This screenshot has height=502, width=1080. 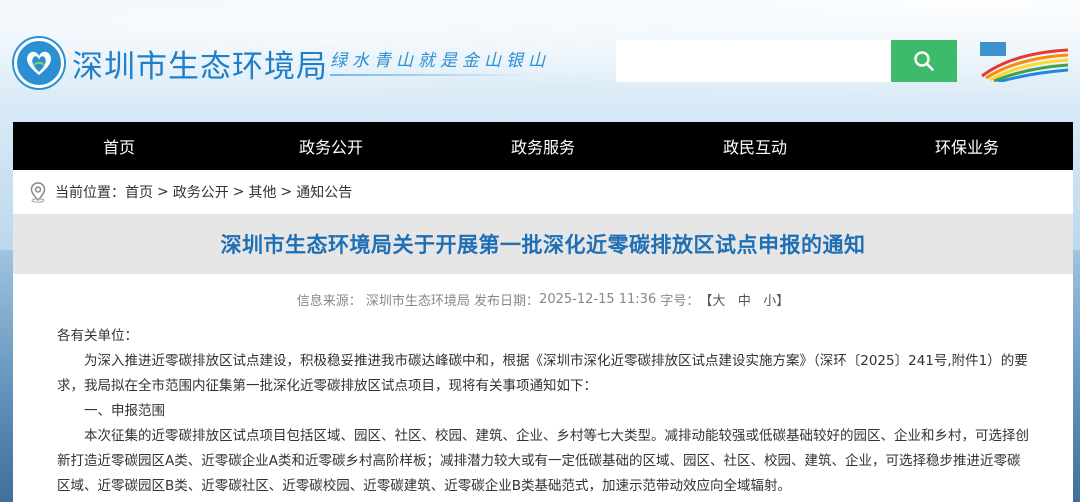 I want to click on breadcrumb-home: 首页, so click(x=139, y=192).